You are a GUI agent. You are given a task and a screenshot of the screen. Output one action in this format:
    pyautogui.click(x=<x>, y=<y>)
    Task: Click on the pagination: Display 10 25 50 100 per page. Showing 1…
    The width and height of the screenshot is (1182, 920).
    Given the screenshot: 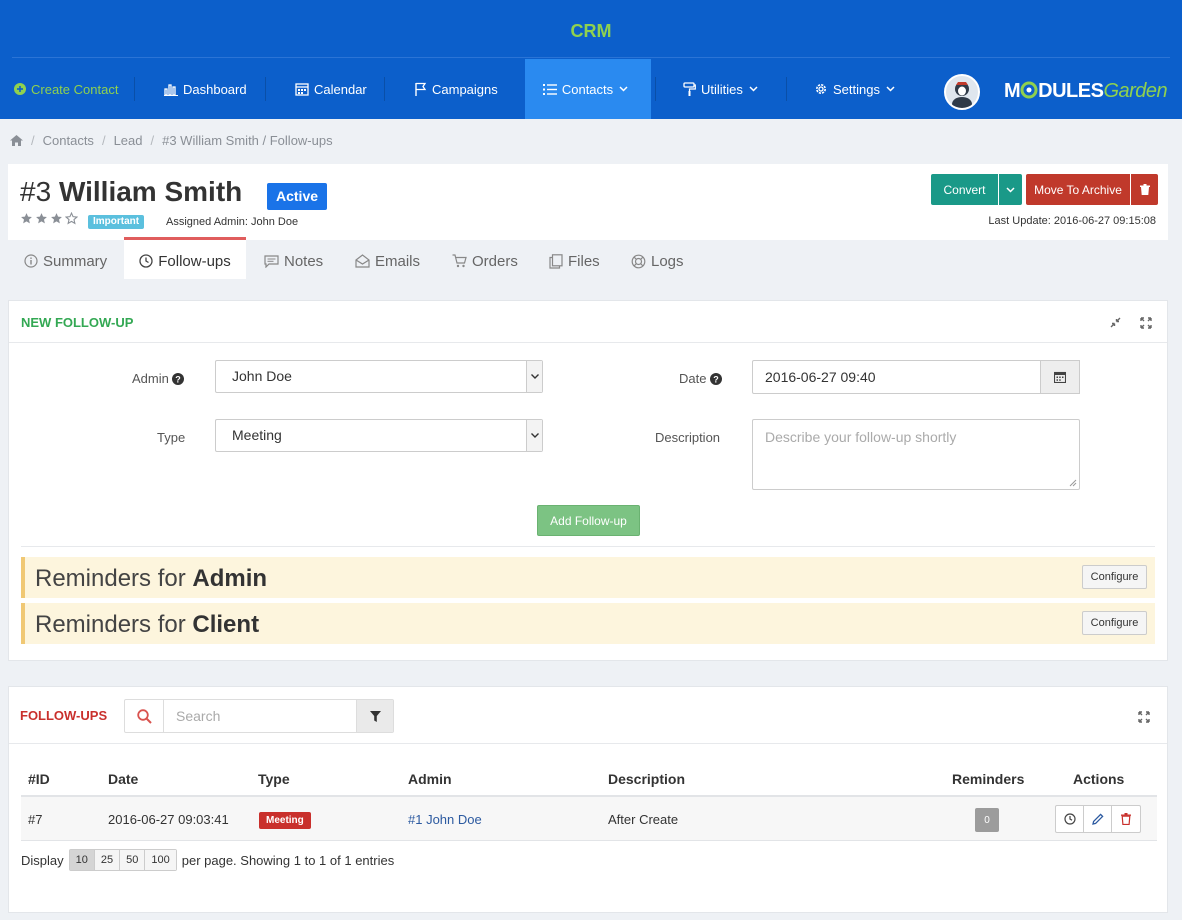 What is the action you would take?
    pyautogui.click(x=207, y=860)
    